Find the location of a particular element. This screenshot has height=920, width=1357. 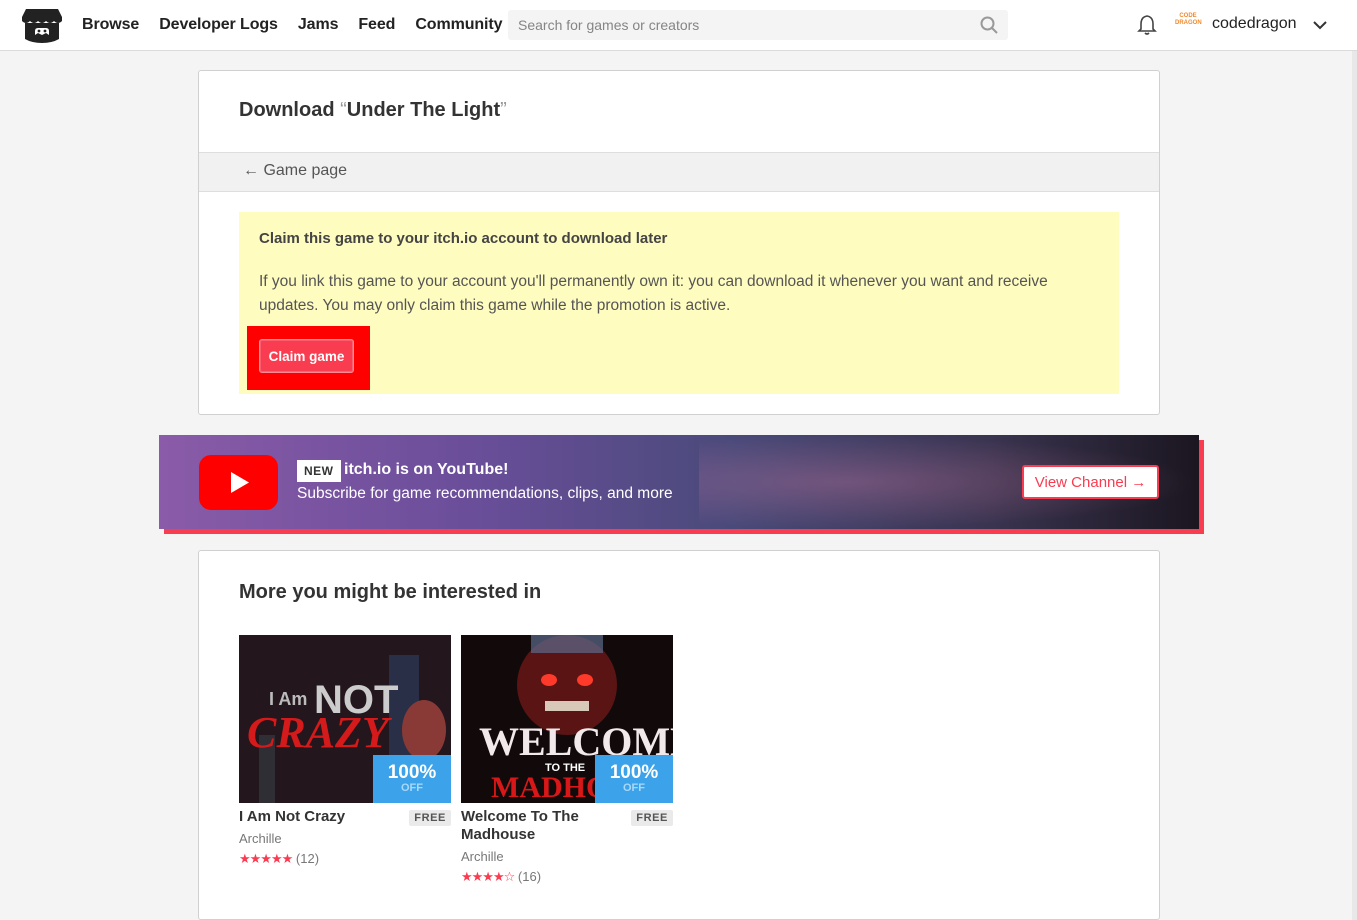

rating-stars: ★★★★☆ is located at coordinates (488, 876).